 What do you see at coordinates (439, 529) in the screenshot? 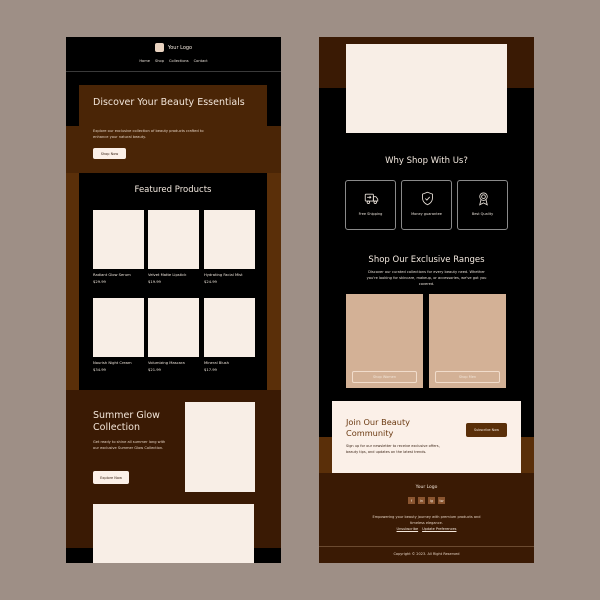
I see `update-preferences-link: Update Preferences` at bounding box center [439, 529].